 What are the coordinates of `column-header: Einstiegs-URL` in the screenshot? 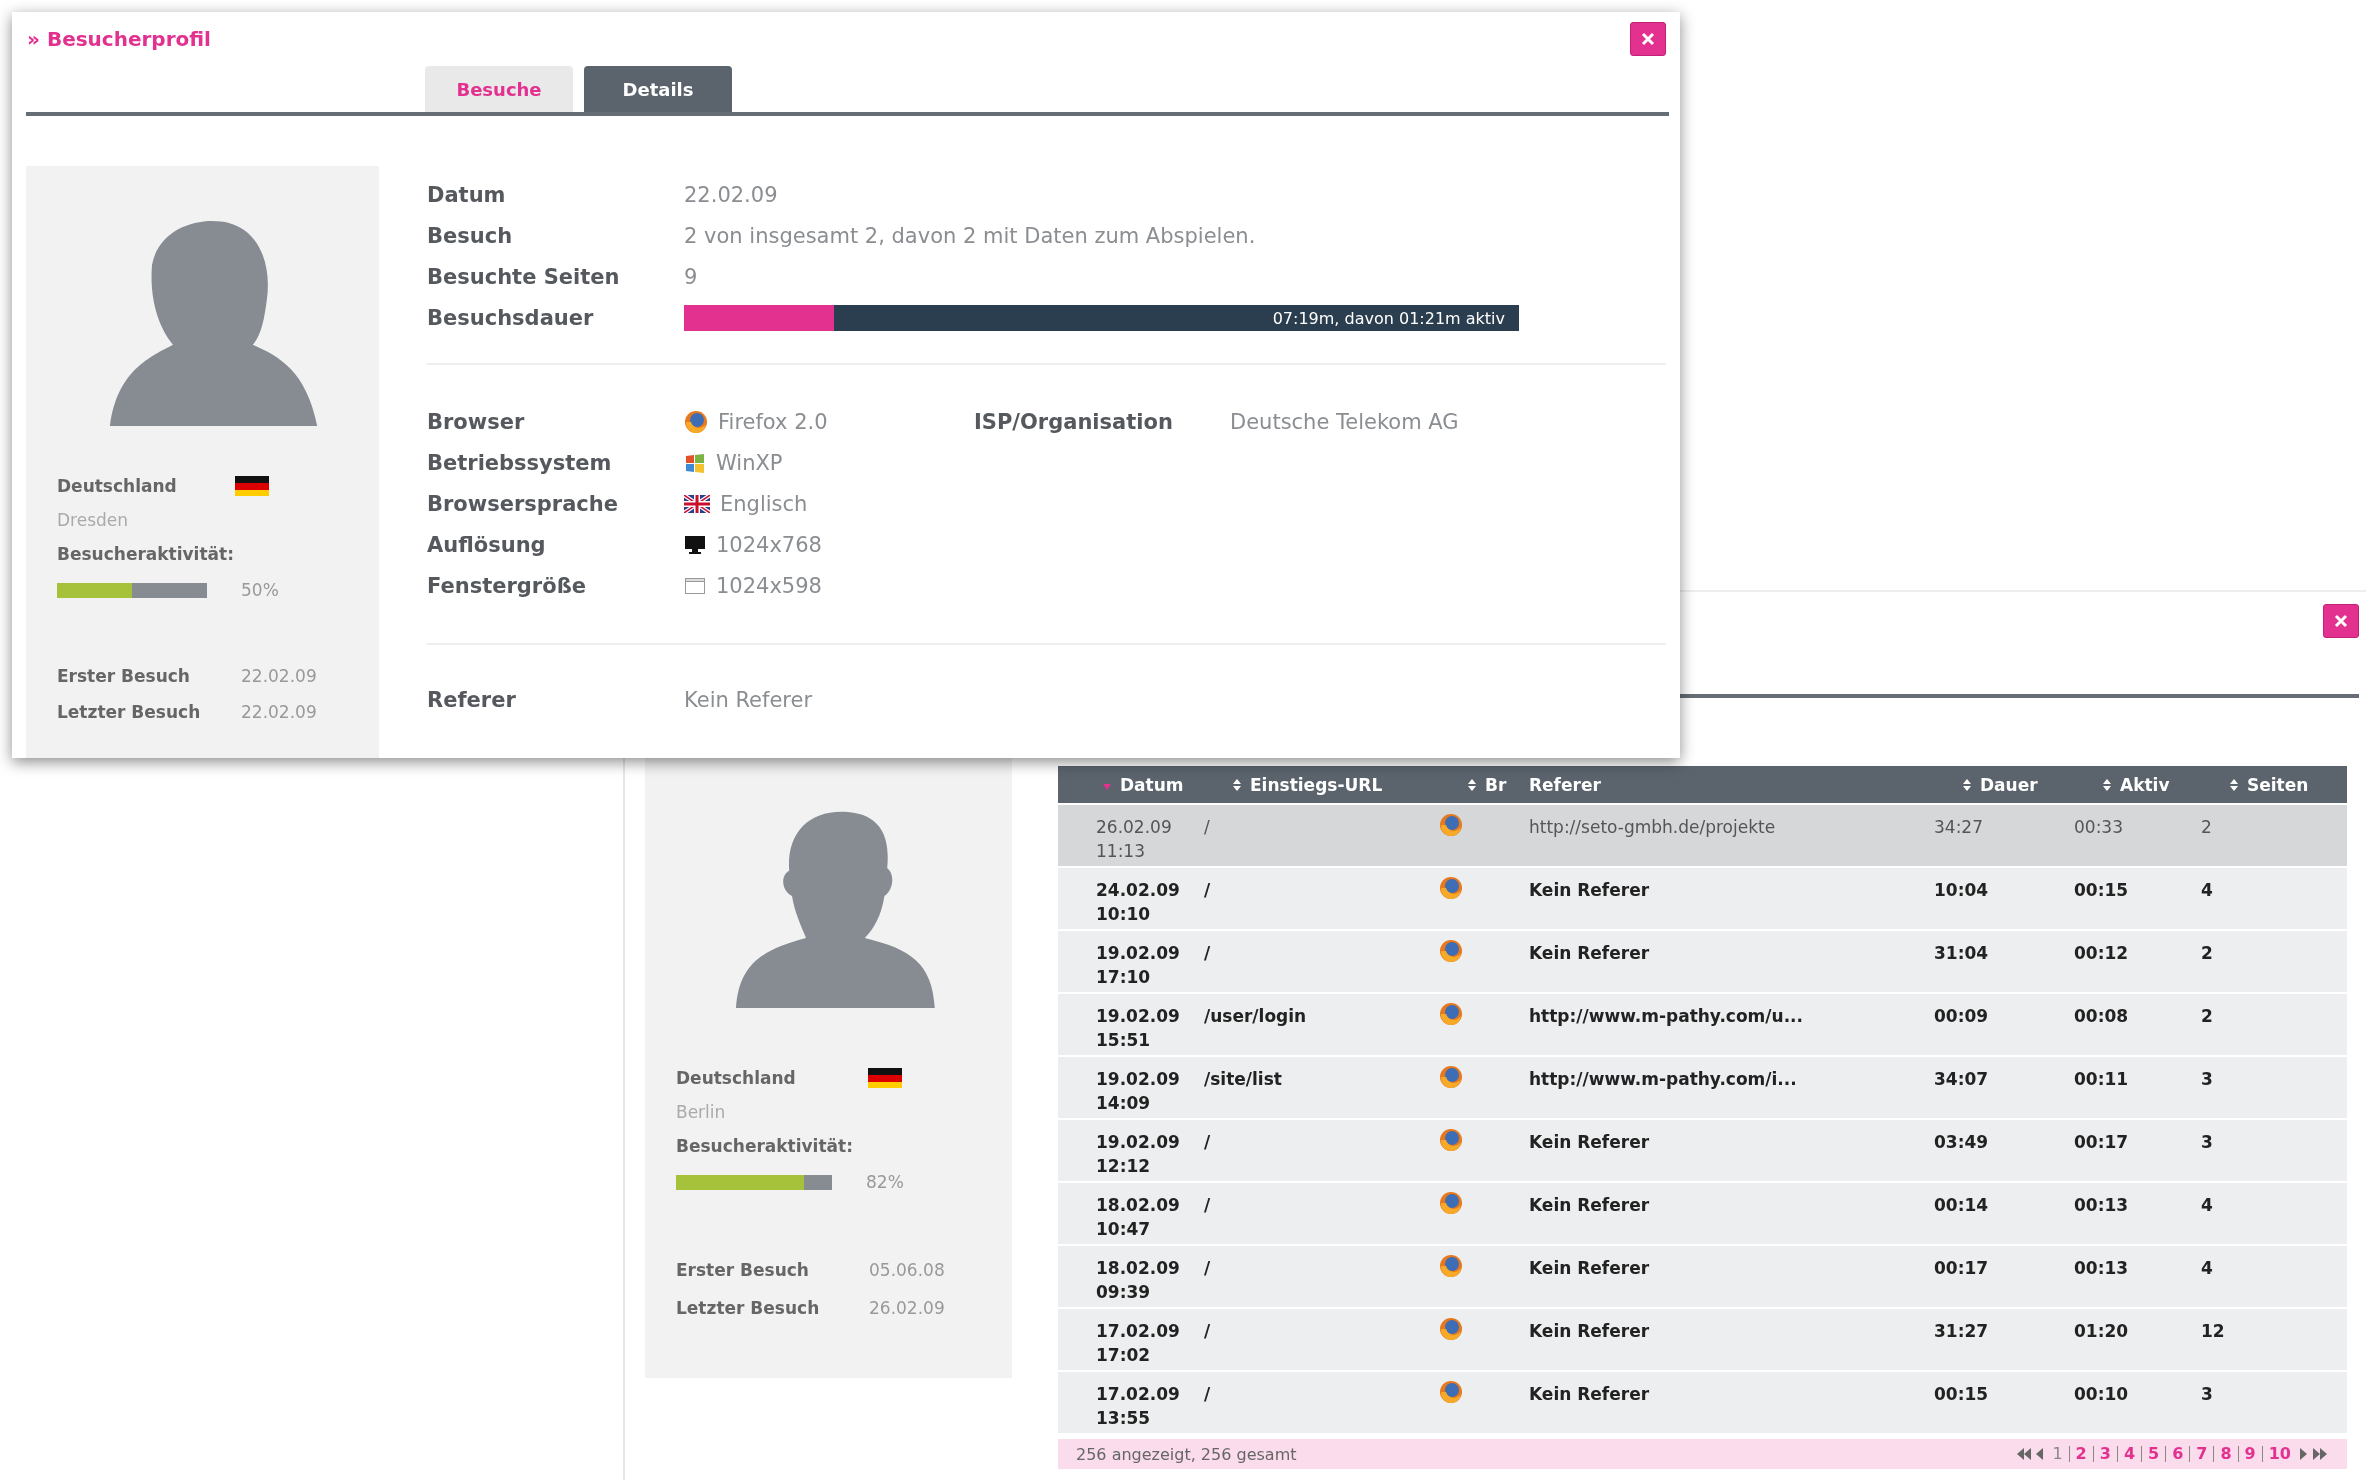 It's located at (1321, 784).